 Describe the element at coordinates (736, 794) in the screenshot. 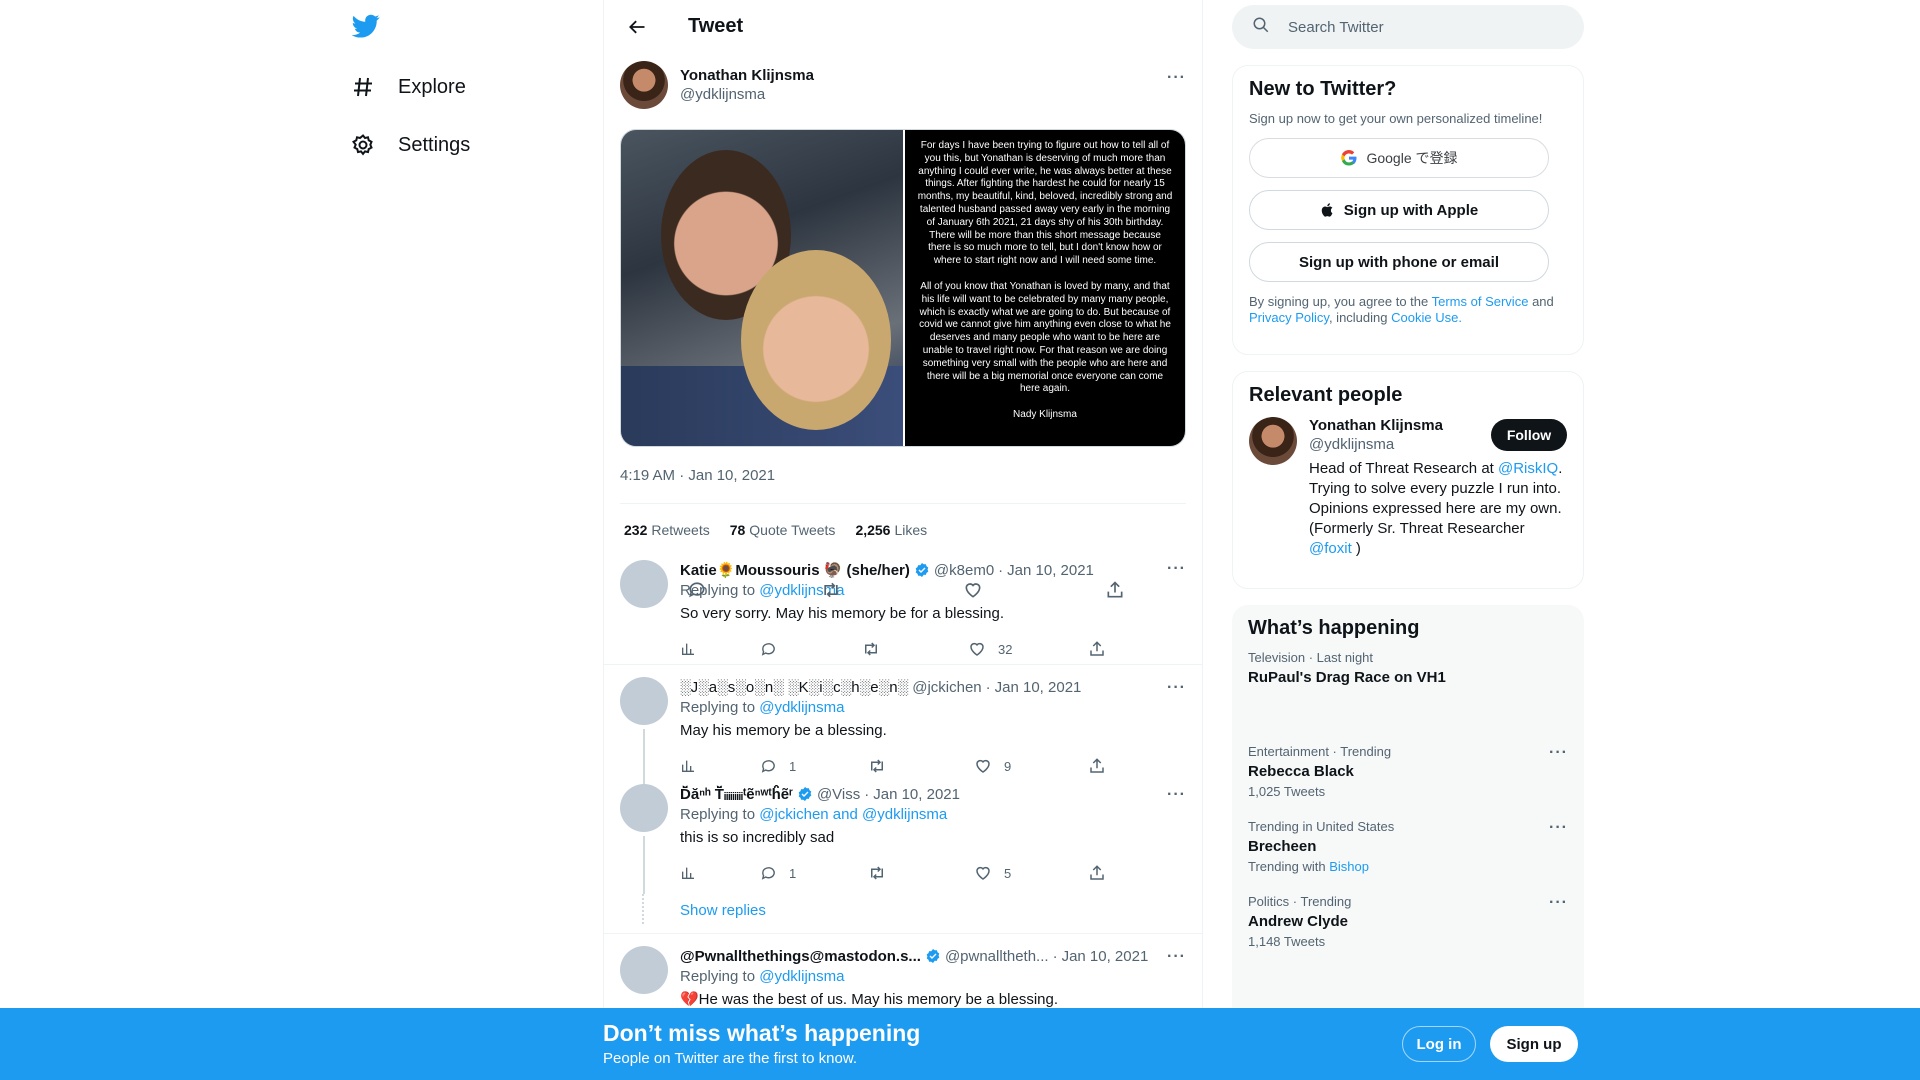

I see `reply-author-name: Ď̈ăⁿʰ Ť̈ᵢᵢᵢᵢᵢᵢᵢᵢᵢᵗẽⁿʷᵗĥ̈ẽʳ` at that location.